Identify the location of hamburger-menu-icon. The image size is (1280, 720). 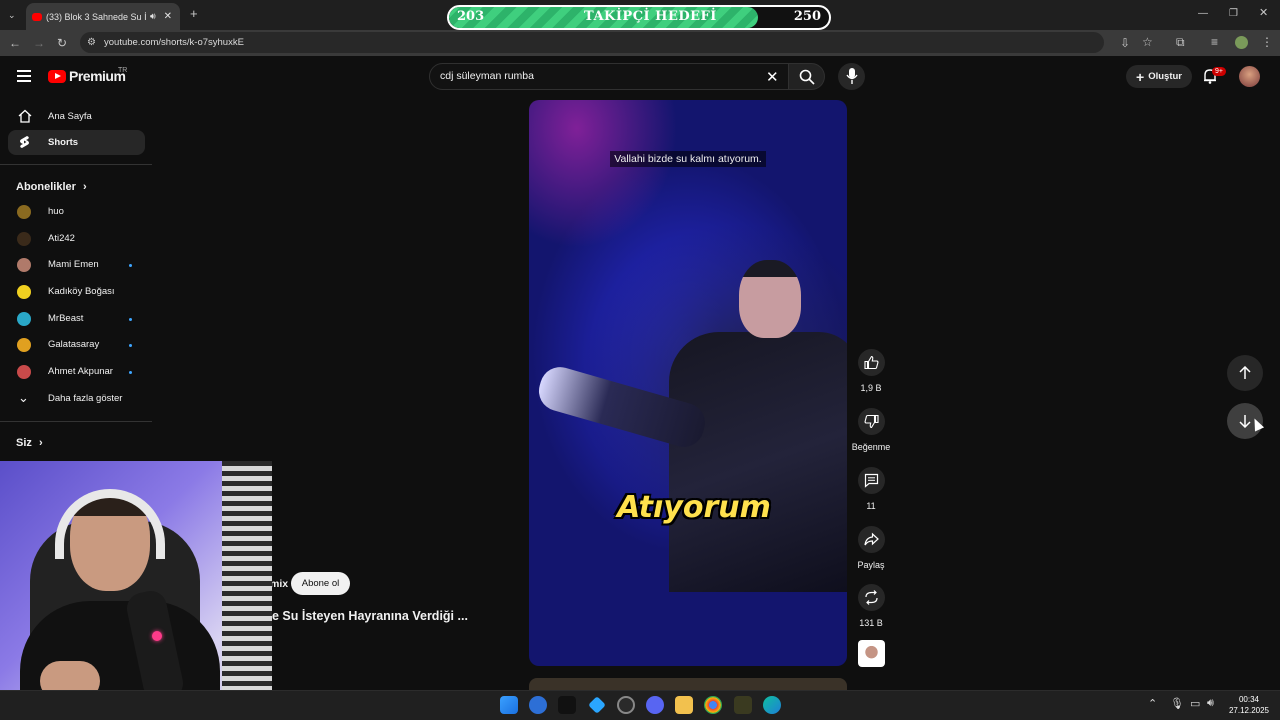
(24, 76).